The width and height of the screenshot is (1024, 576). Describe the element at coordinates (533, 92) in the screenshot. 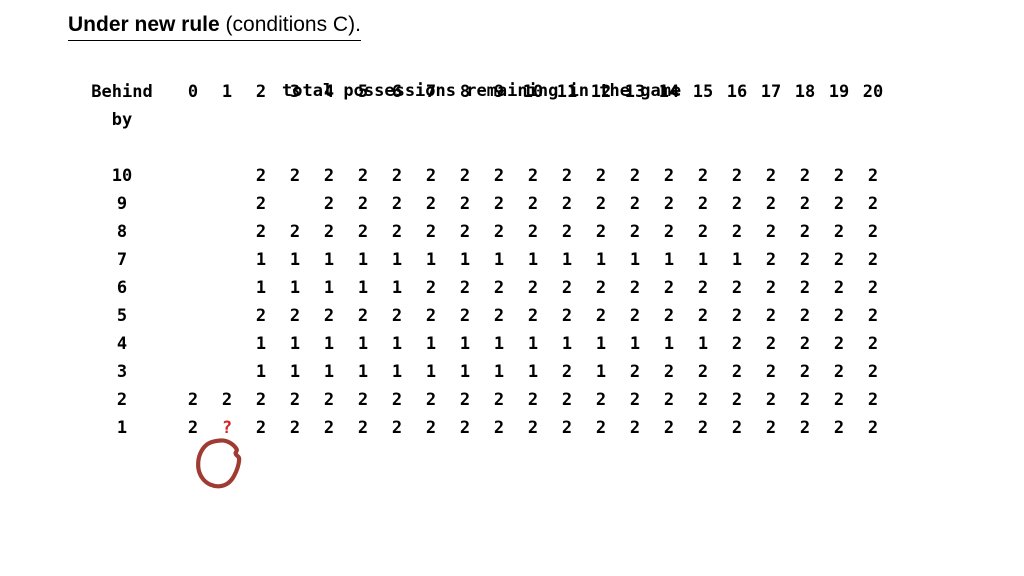

I see `column-header-10: 10` at that location.